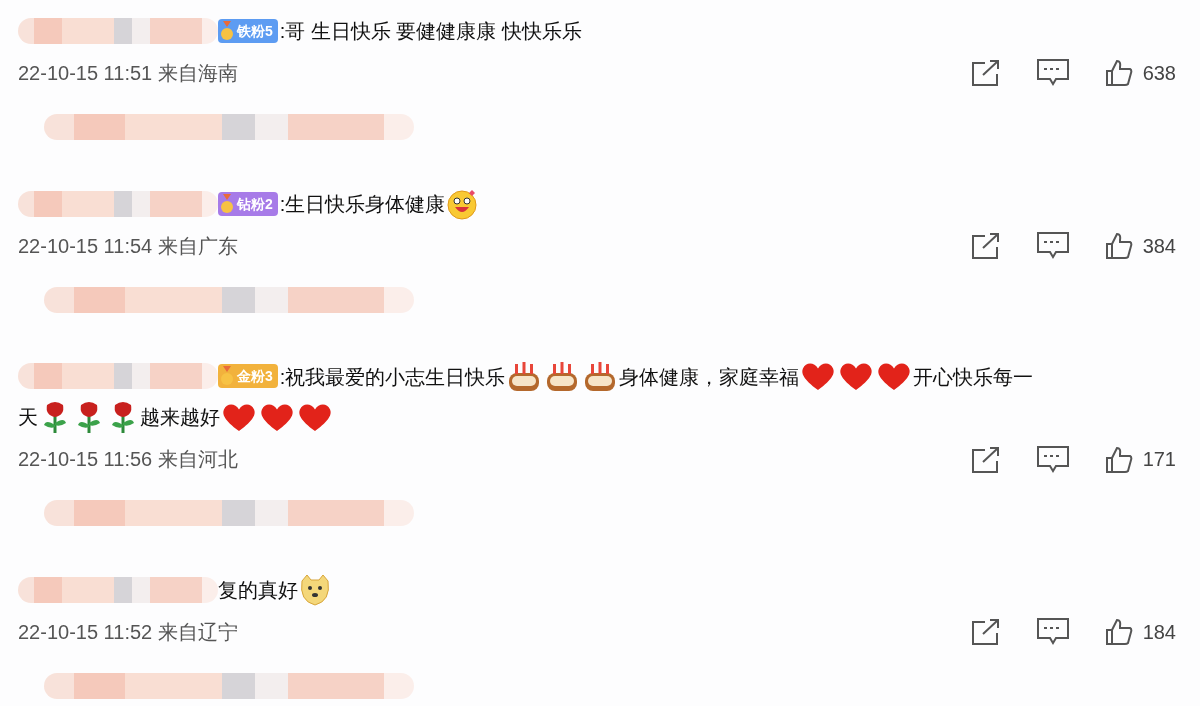  Describe the element at coordinates (128, 460) in the screenshot. I see `comment-time: 22-10-15 11:56 来自河北` at that location.